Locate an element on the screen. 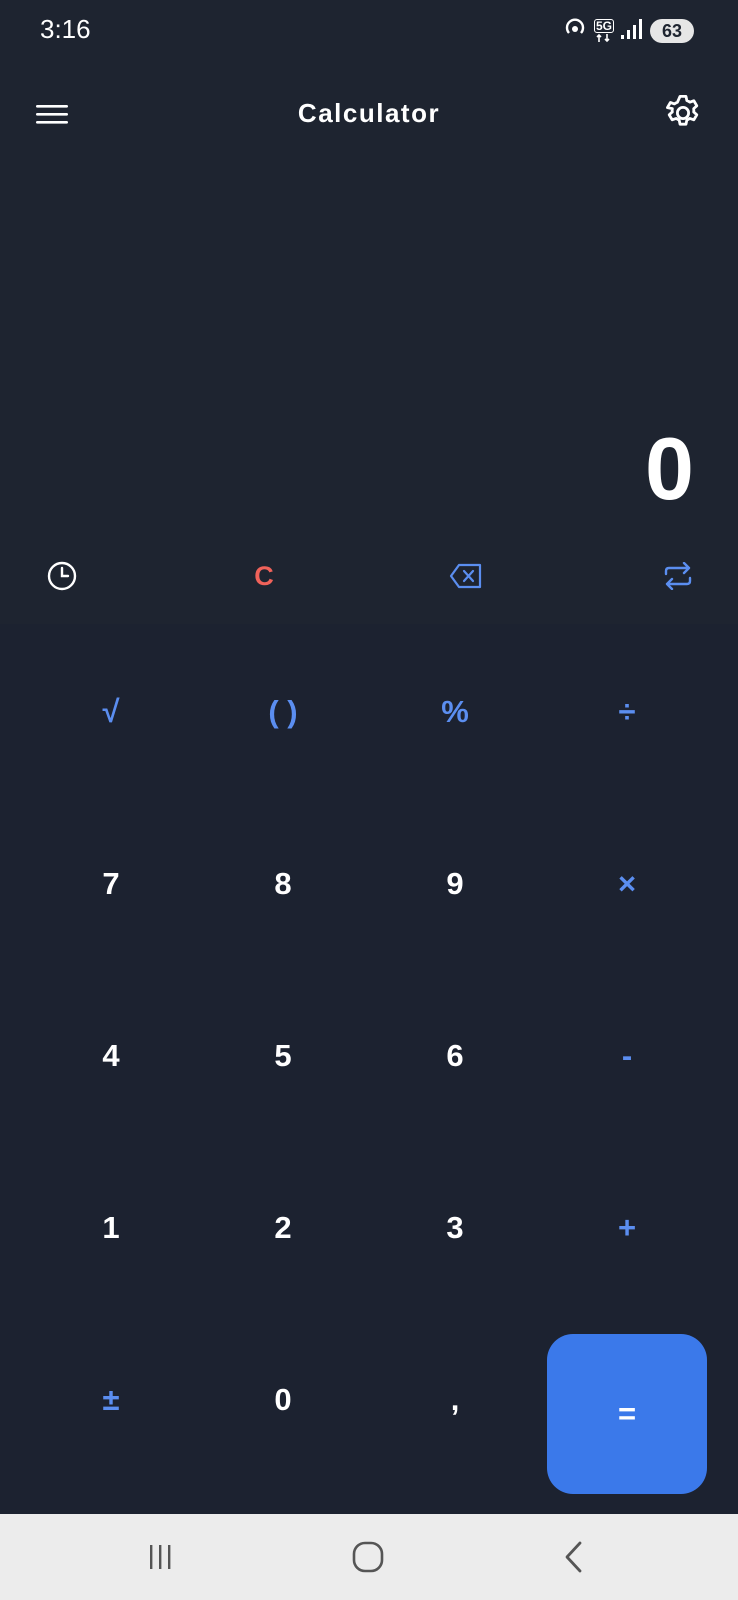 This screenshot has width=738, height=1600. status-time: 3:16 is located at coordinates (65, 29).